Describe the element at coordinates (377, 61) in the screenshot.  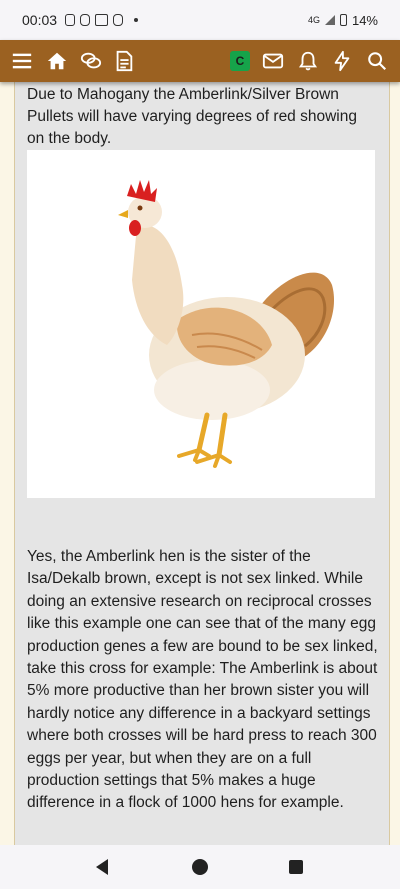
I see `search-icon` at that location.